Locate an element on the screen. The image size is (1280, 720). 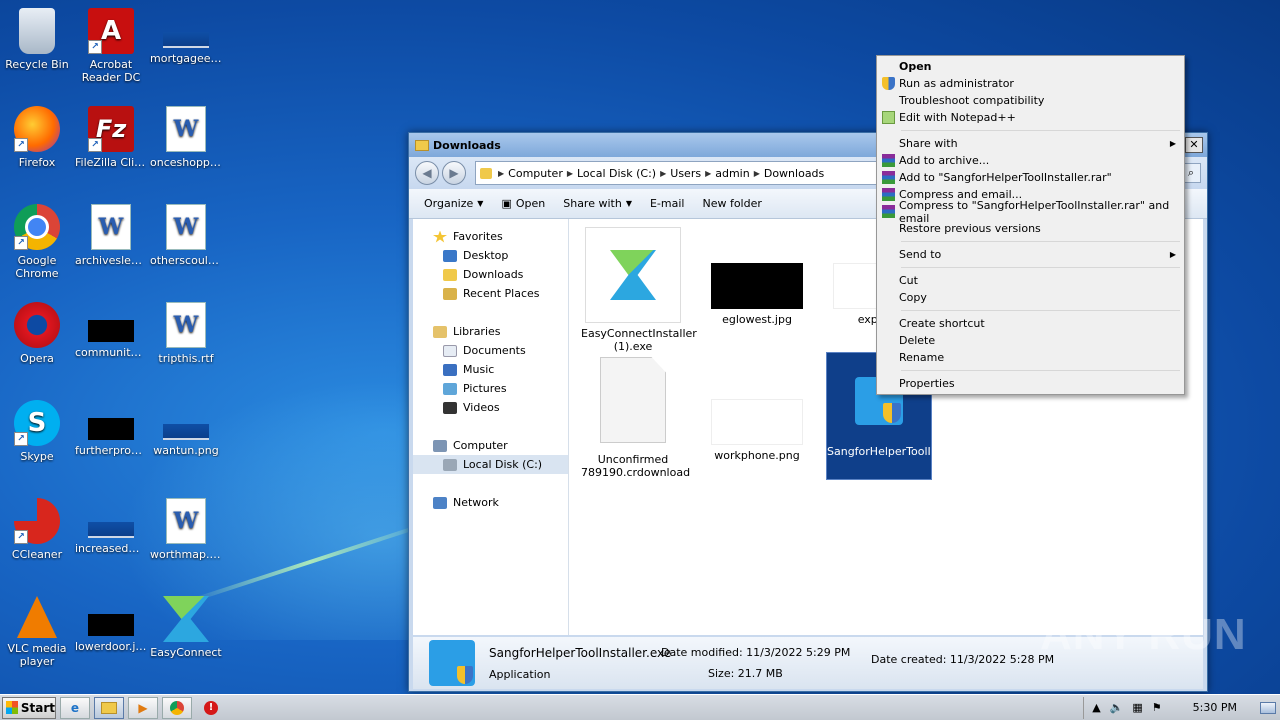
taskbar-chrome is located at coordinates (177, 707).